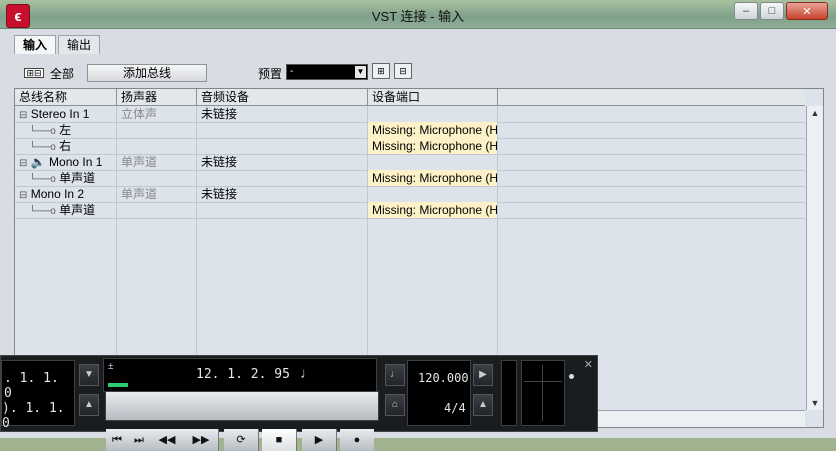 This screenshot has height=451, width=836. Describe the element at coordinates (439, 393) in the screenshot. I see `tempo-display: 120.000 4/4` at that location.